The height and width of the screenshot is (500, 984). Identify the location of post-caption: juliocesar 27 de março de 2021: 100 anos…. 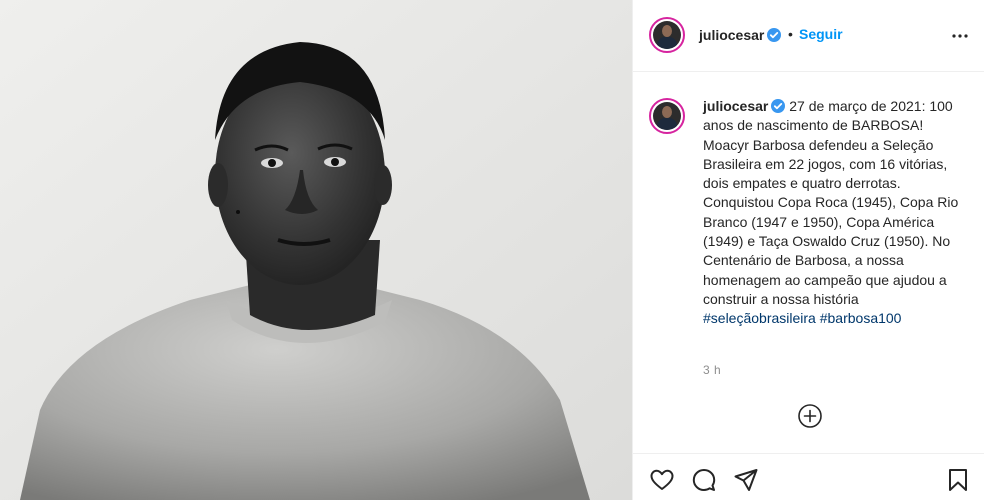
(838, 213).